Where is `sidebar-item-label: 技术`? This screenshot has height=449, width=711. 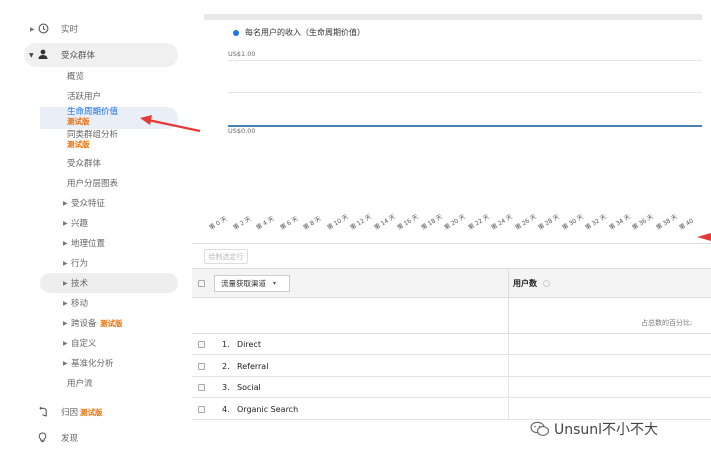
sidebar-item-label: 技术 is located at coordinates (80, 284).